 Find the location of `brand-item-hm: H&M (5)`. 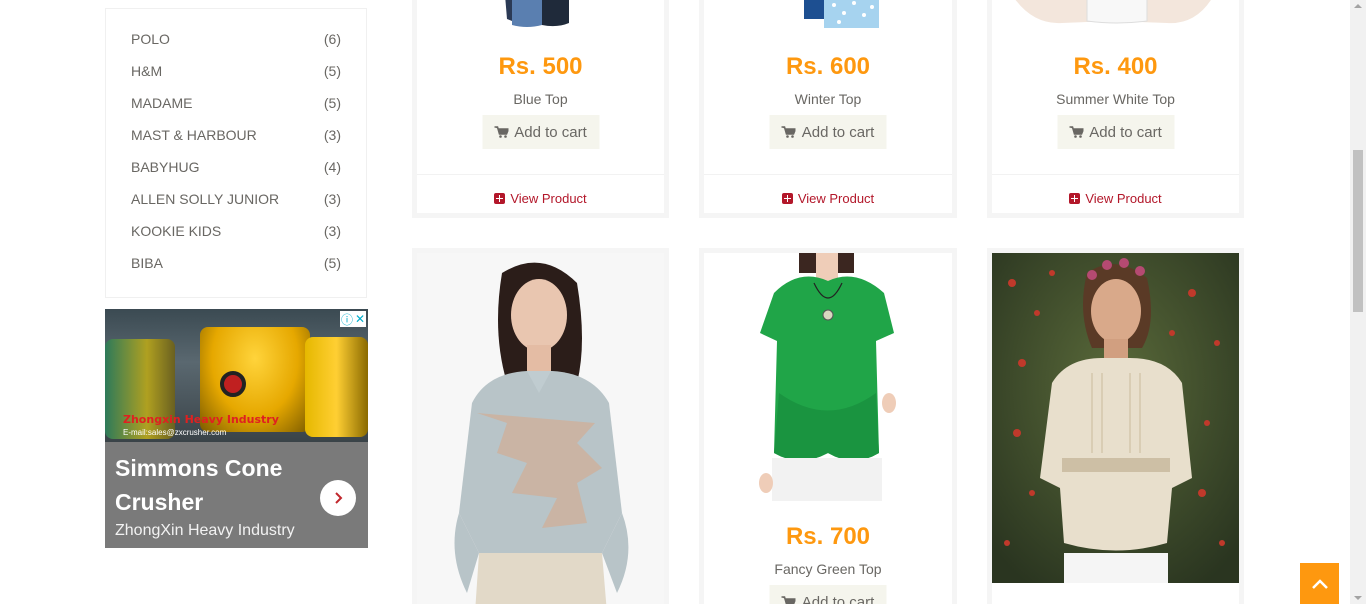

brand-item-hm: H&M (5) is located at coordinates (236, 71).